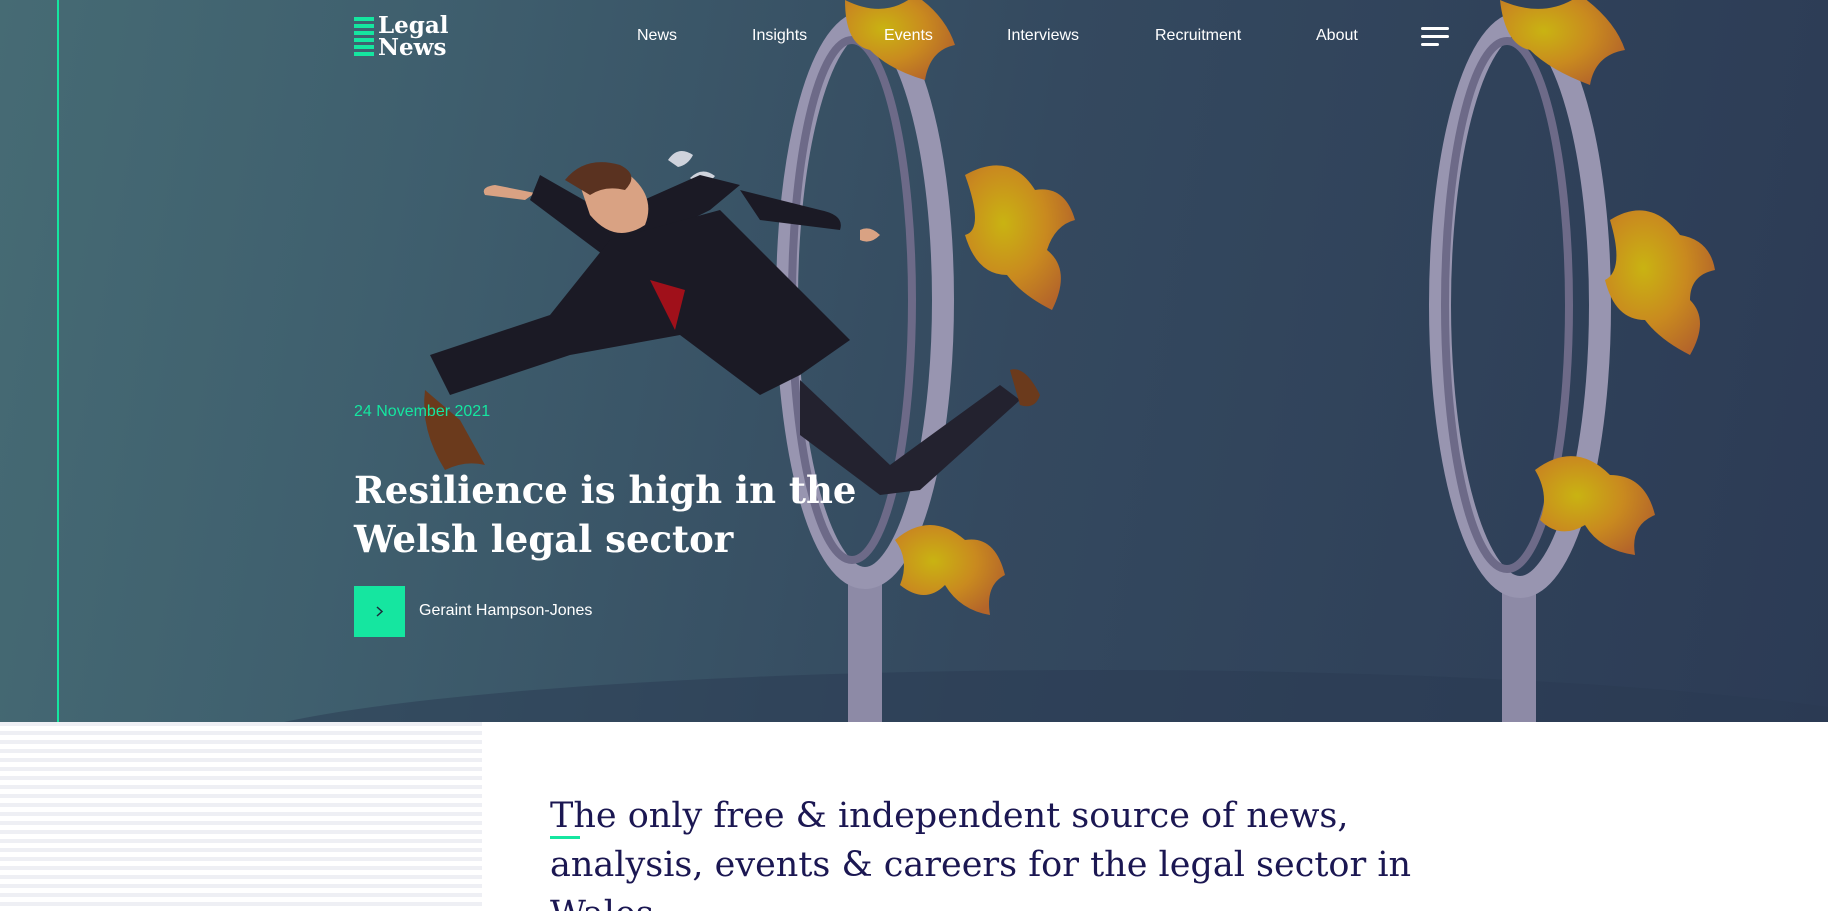 The image size is (1828, 911). What do you see at coordinates (1043, 36) in the screenshot?
I see `nav-item-interviews: Interviews` at bounding box center [1043, 36].